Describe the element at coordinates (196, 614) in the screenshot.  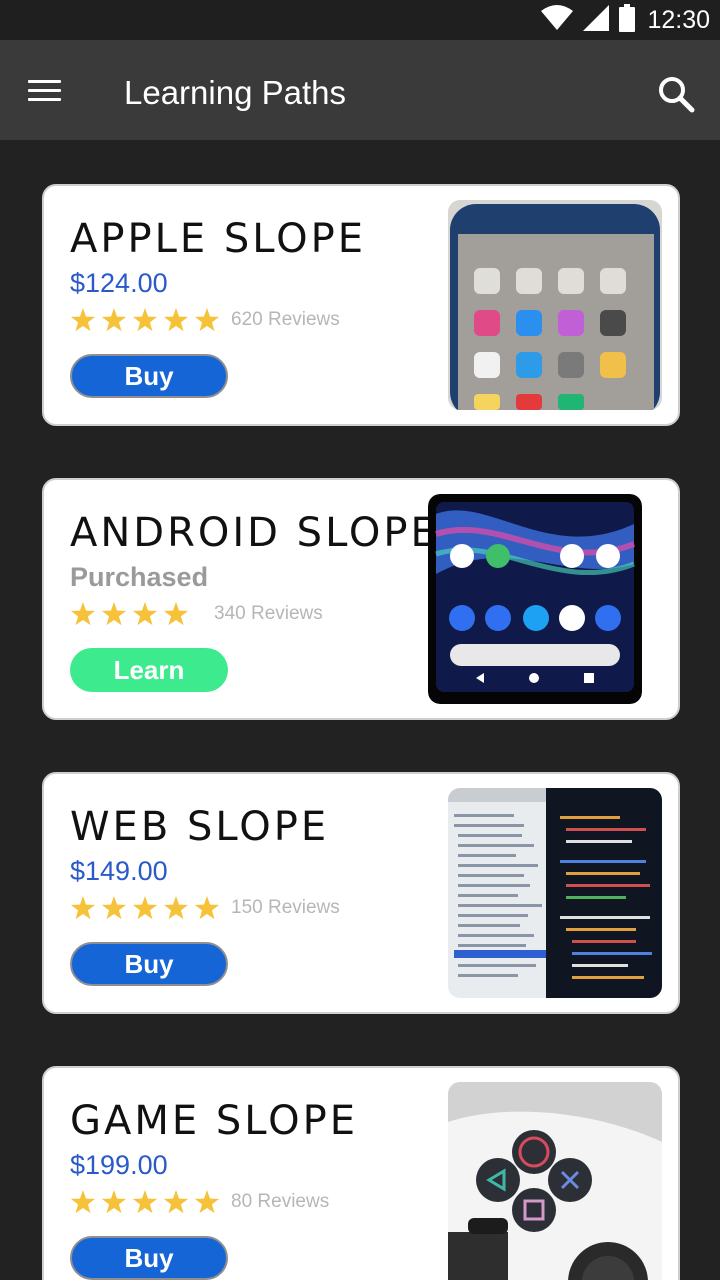
I see `rating: 340 Reviews` at that location.